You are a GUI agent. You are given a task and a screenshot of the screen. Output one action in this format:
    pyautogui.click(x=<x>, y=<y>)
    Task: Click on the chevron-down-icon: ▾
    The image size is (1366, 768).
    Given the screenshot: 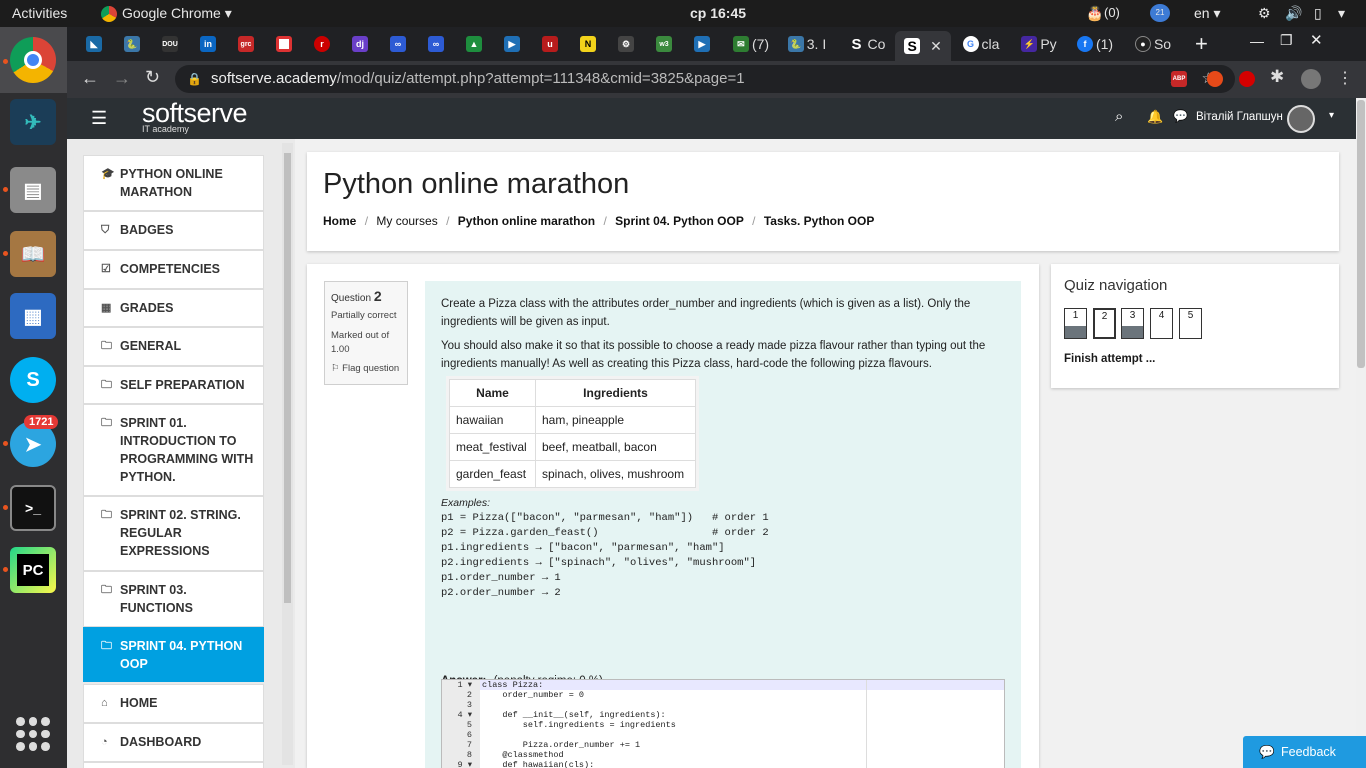 What is the action you would take?
    pyautogui.click(x=1331, y=115)
    